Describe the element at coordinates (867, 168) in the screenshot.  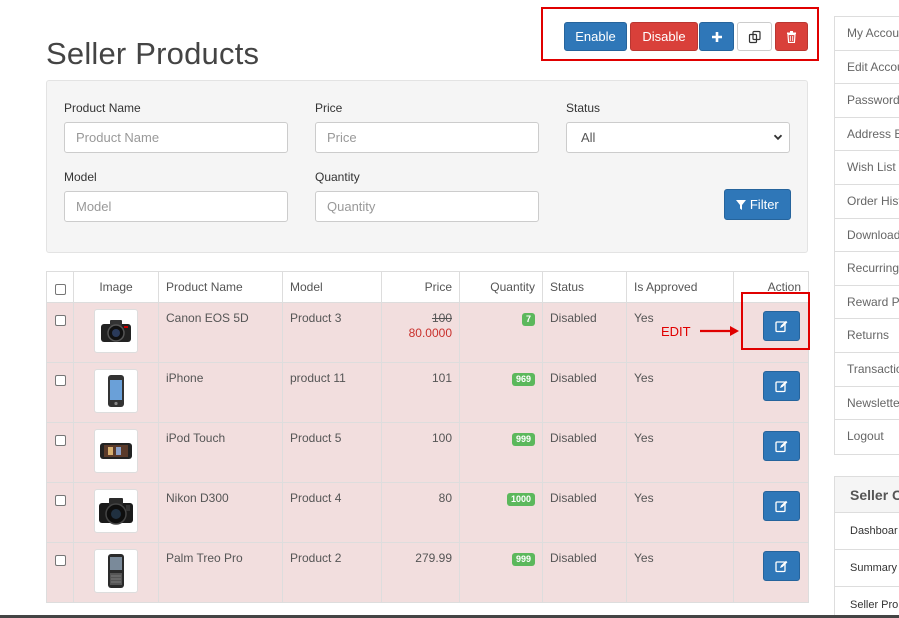
I see `sidebar-item-wish-list: Wish List` at that location.